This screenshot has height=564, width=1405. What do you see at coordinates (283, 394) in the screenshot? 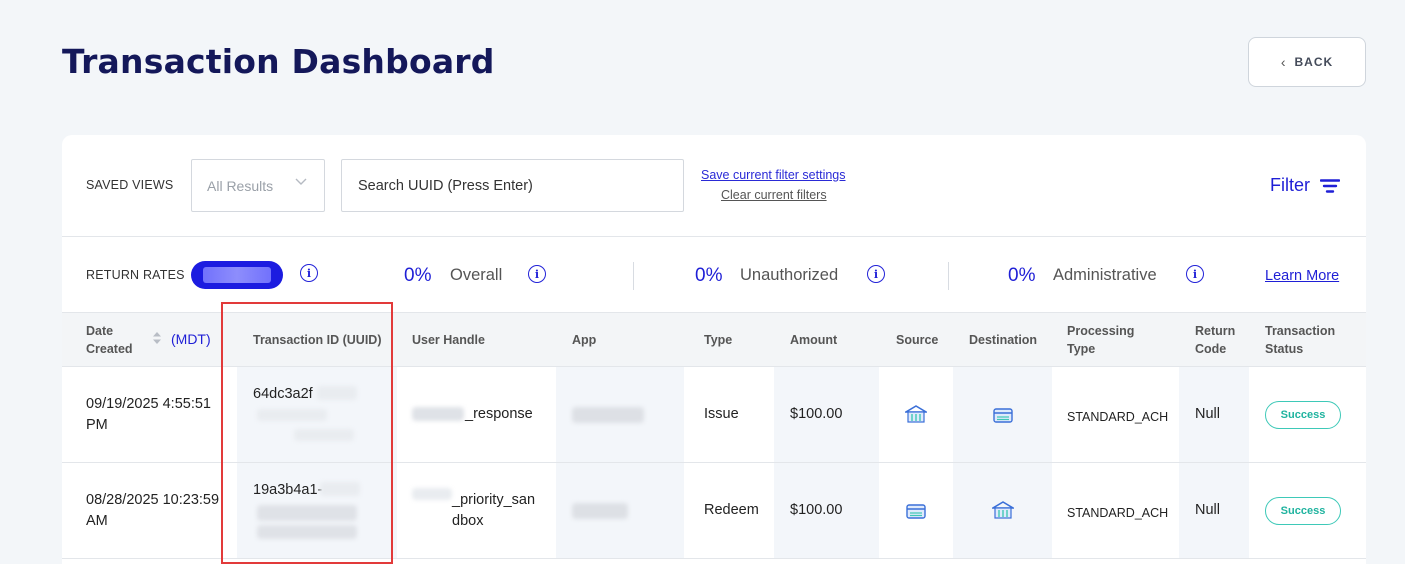
I see `transaction-id-cell: 64dc3a2f` at bounding box center [283, 394].